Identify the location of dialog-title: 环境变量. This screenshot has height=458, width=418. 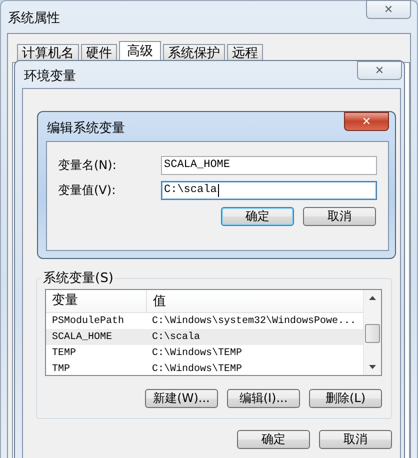
(50, 76).